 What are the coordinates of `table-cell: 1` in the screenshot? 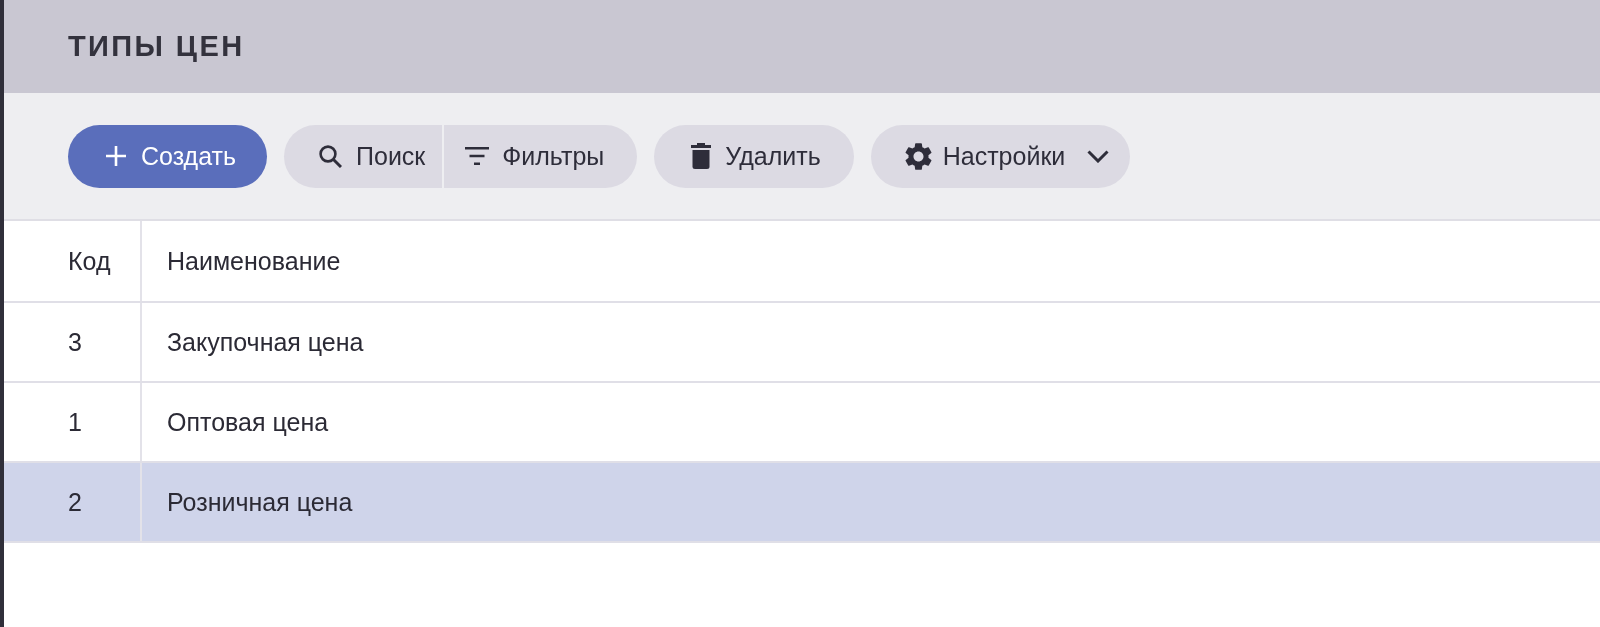 It's located at (73, 422).